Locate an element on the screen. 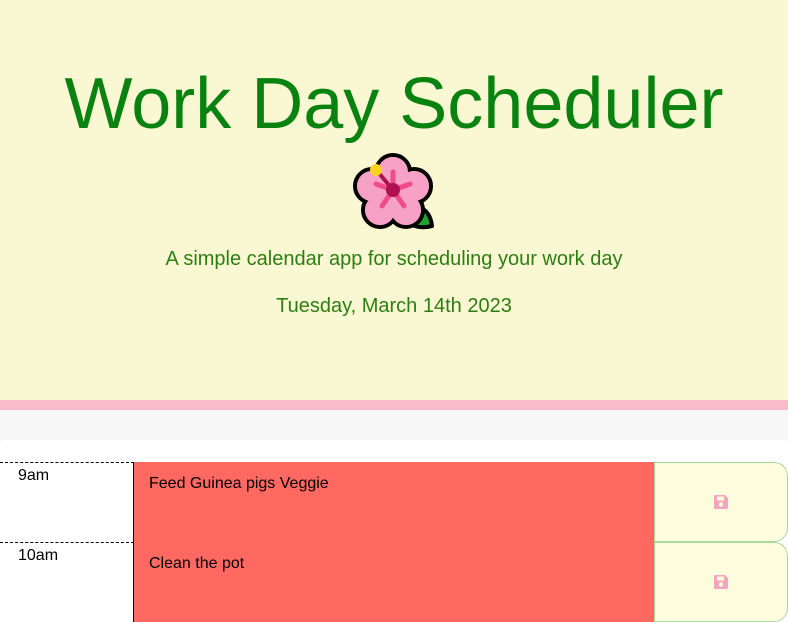 This screenshot has width=788, height=622. time-block: 9am Feed Guinea pigs Veggie is located at coordinates (394, 502).